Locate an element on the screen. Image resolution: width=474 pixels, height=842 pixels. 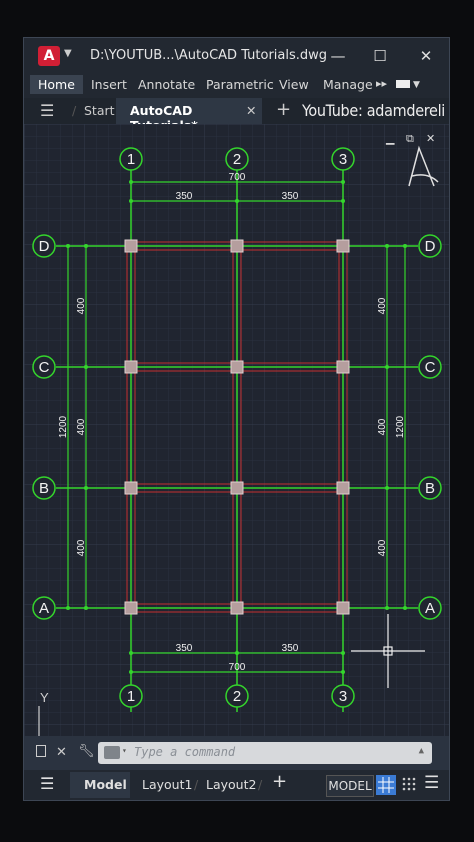
app-menu-caret-icon: ▼ is located at coordinates (68, 53).